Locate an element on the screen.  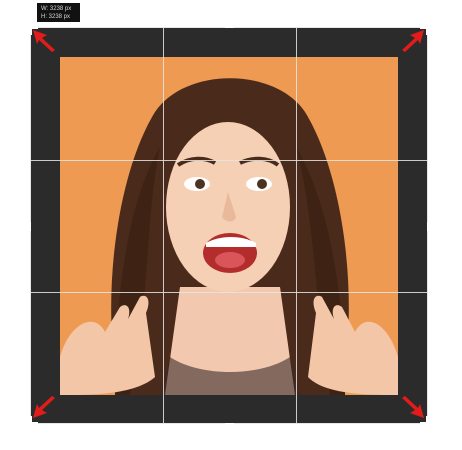
crop-handle-left is located at coordinates (29, 226).